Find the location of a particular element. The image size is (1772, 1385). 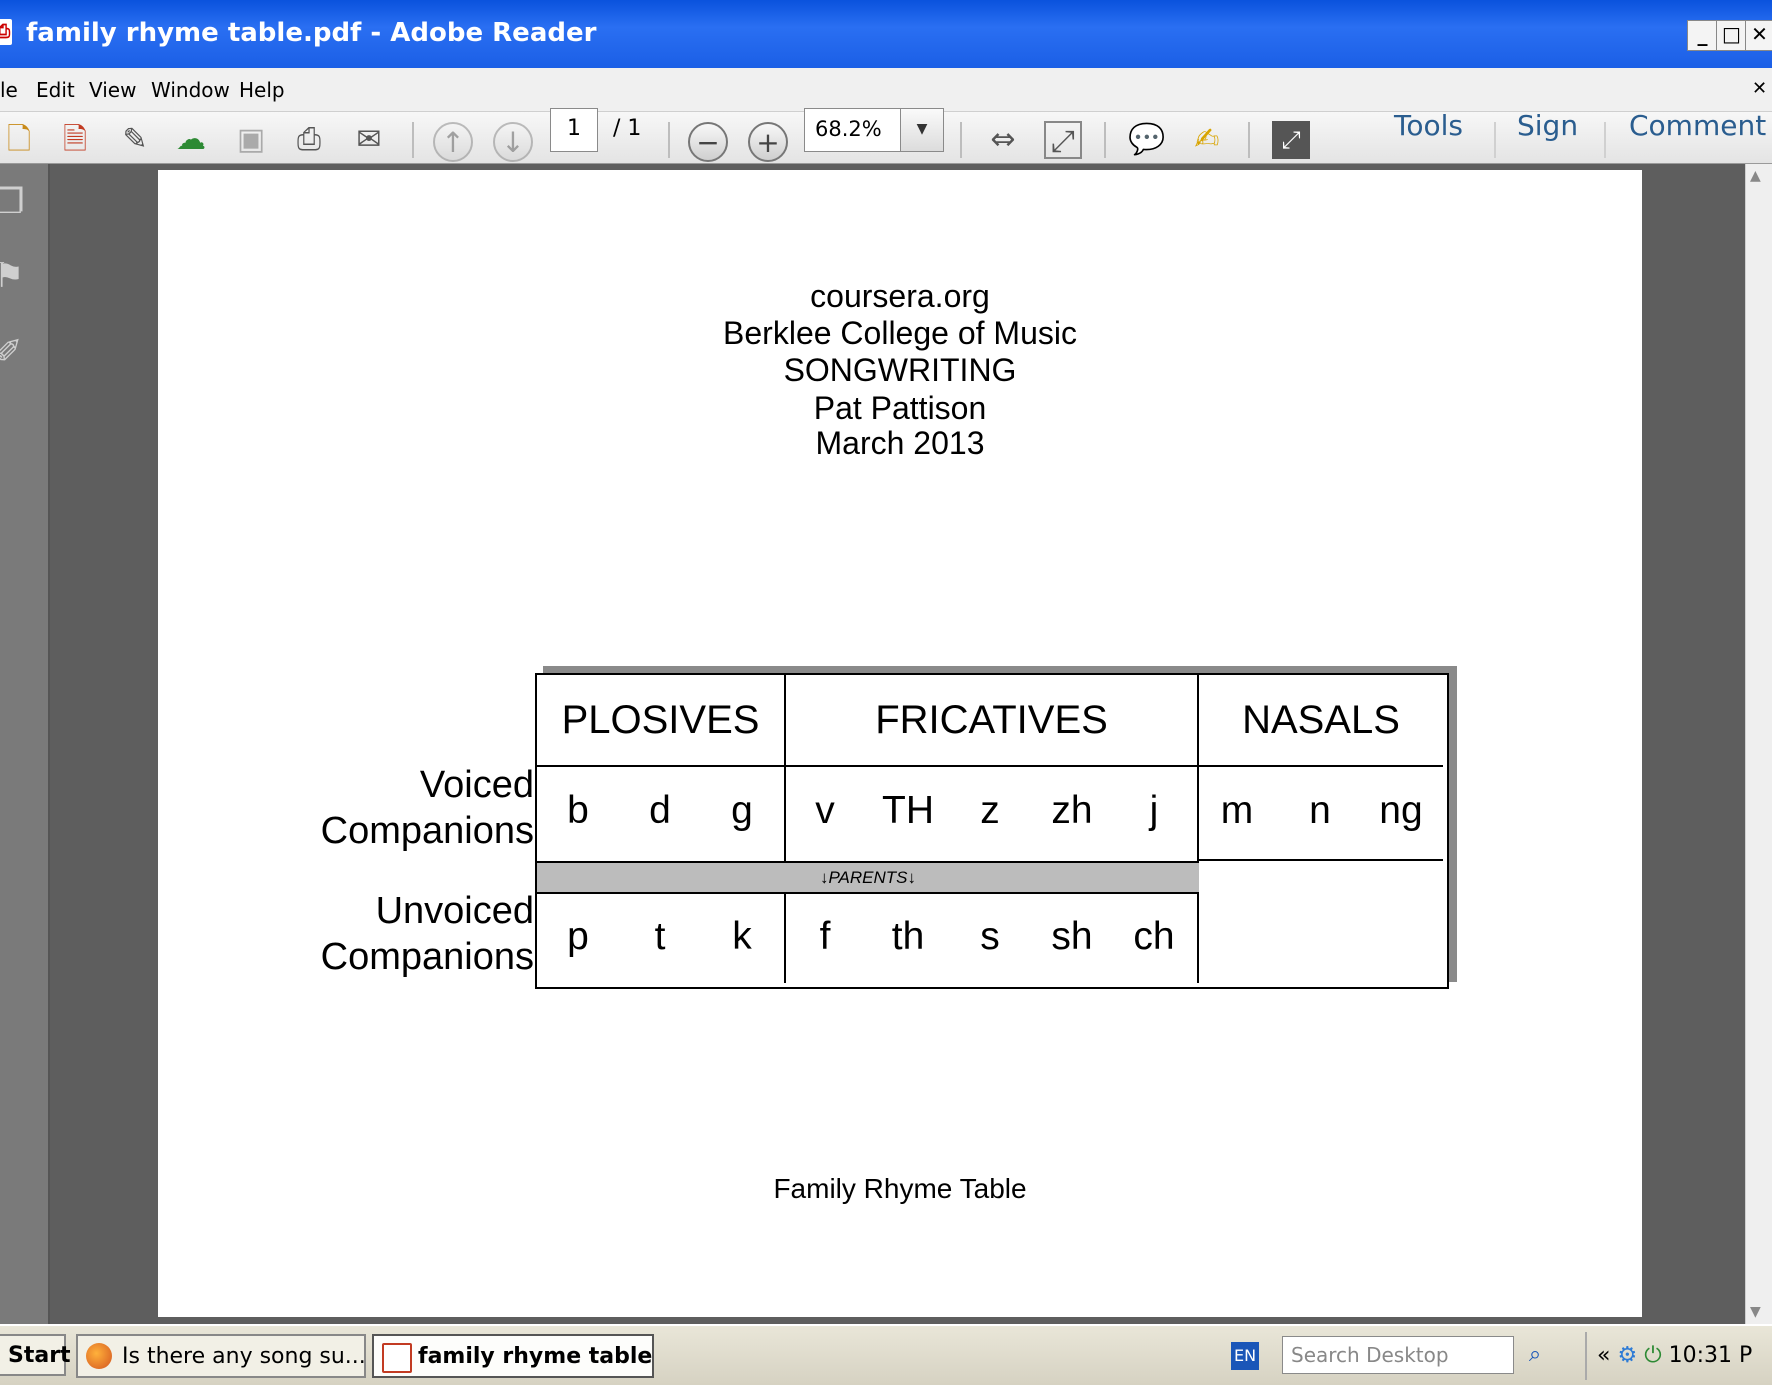

print-icon: ⎙ is located at coordinates (309, 140).